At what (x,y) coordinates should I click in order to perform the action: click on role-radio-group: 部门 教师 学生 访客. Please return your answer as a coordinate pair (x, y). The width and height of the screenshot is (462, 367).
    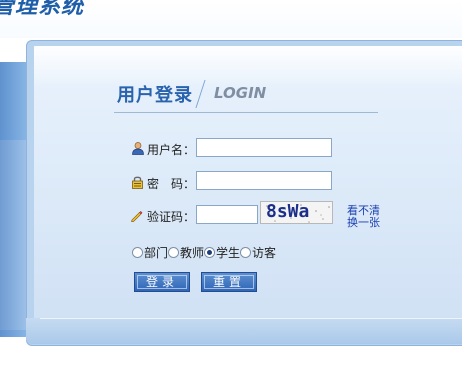
    Looking at the image, I should click on (204, 252).